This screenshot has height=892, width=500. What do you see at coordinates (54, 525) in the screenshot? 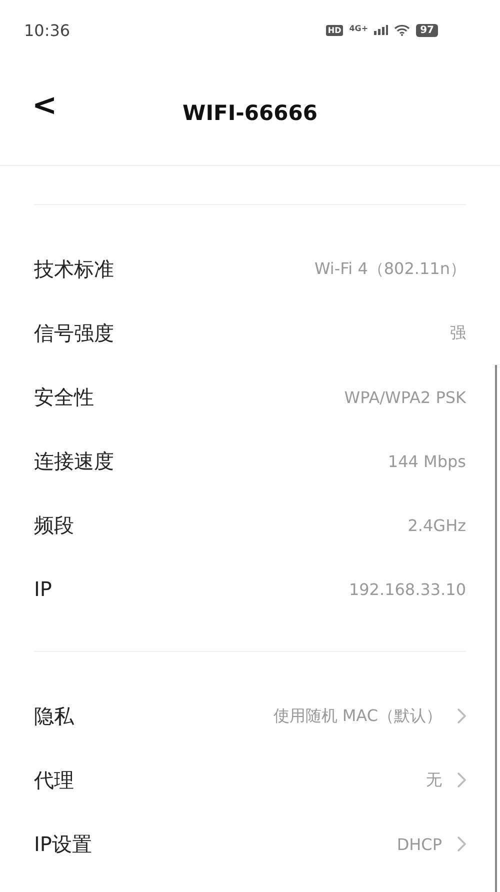
I see `row-label: 频段` at bounding box center [54, 525].